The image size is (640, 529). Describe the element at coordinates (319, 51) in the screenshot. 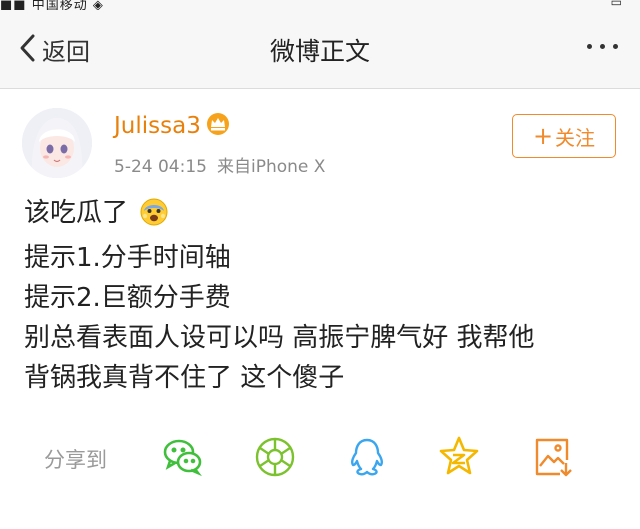

I see `page-title: 微博正文` at that location.